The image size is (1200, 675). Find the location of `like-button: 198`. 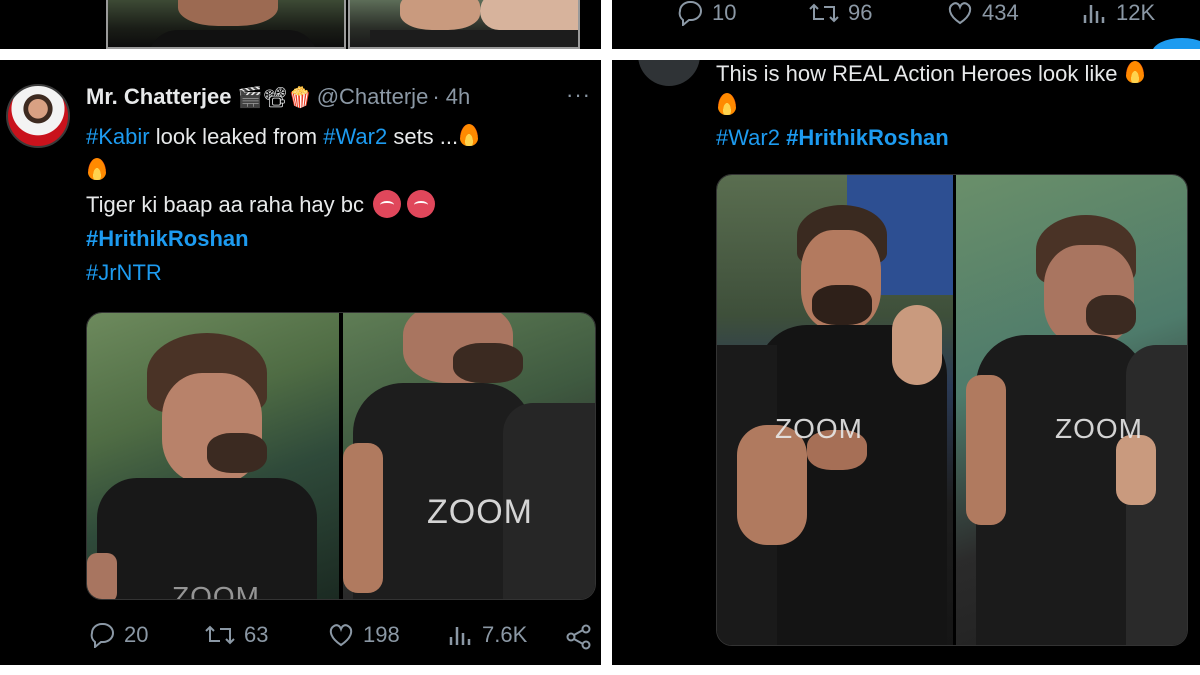

like-button: 198 is located at coordinates (363, 635).